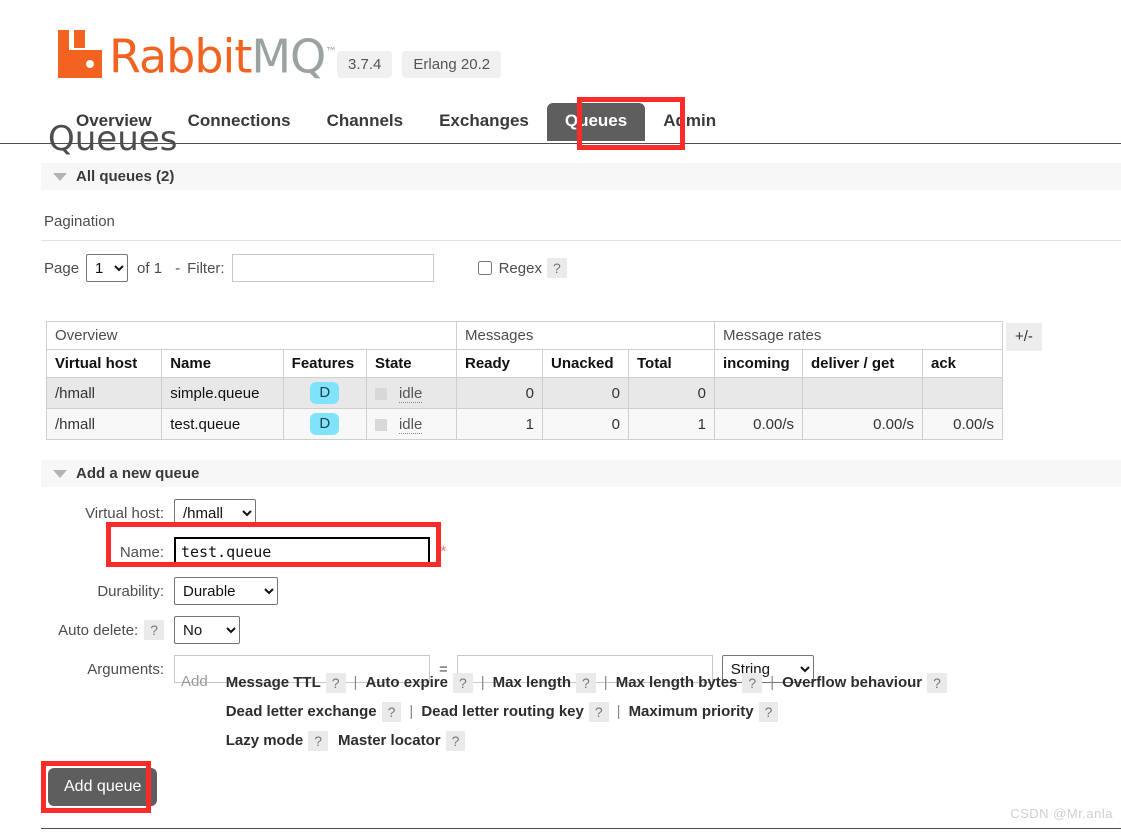 This screenshot has height=836, width=1121. I want to click on nav-tab-admin: Admin, so click(689, 122).